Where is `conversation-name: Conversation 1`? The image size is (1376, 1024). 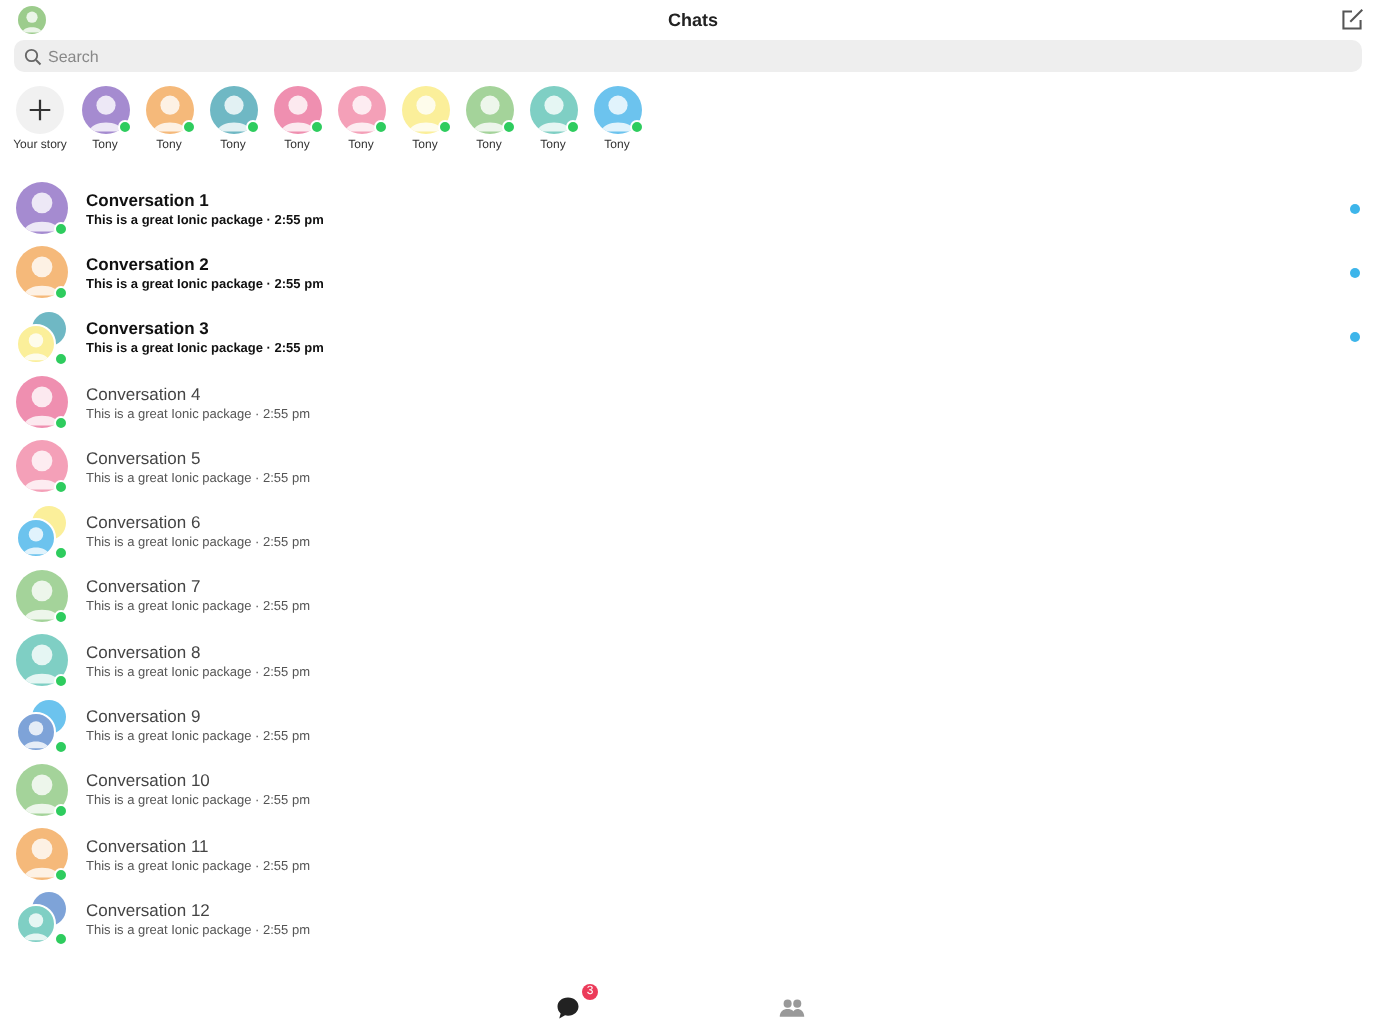 conversation-name: Conversation 1 is located at coordinates (205, 199).